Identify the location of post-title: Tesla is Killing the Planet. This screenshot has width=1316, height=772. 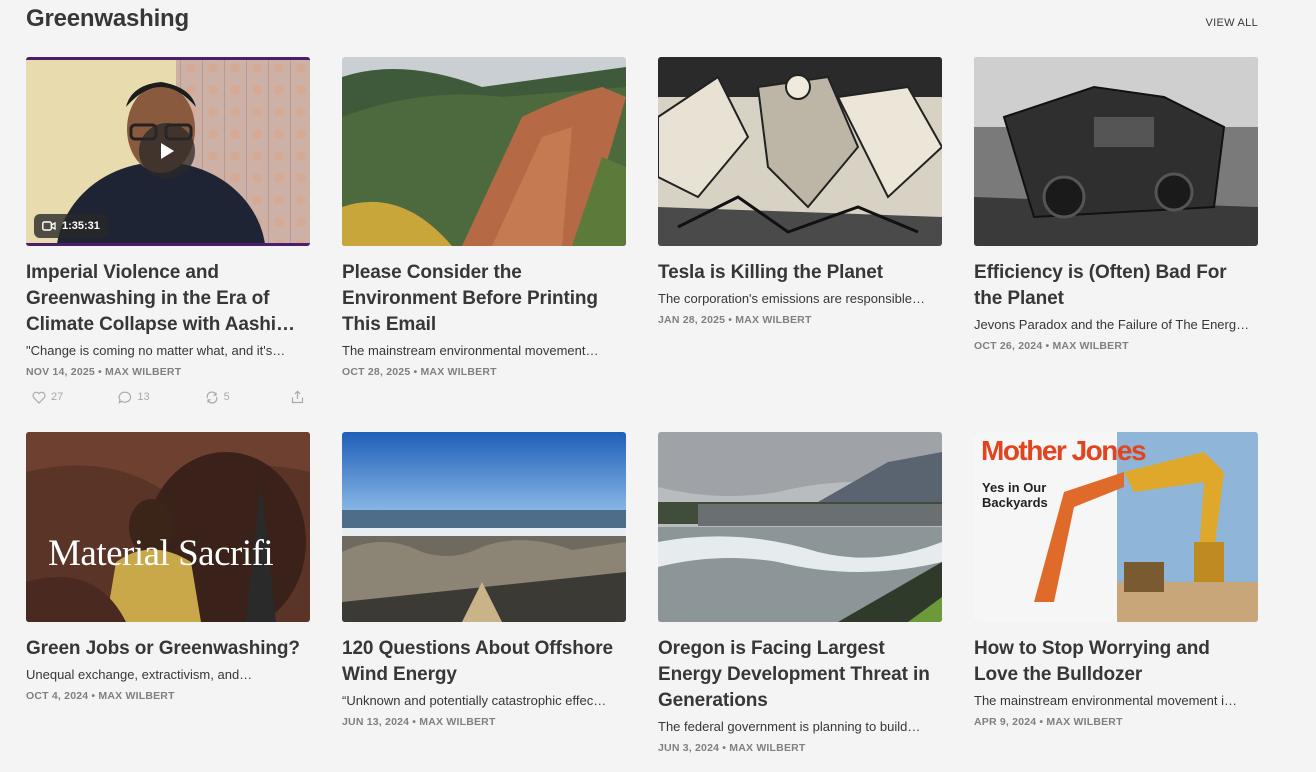
(800, 273).